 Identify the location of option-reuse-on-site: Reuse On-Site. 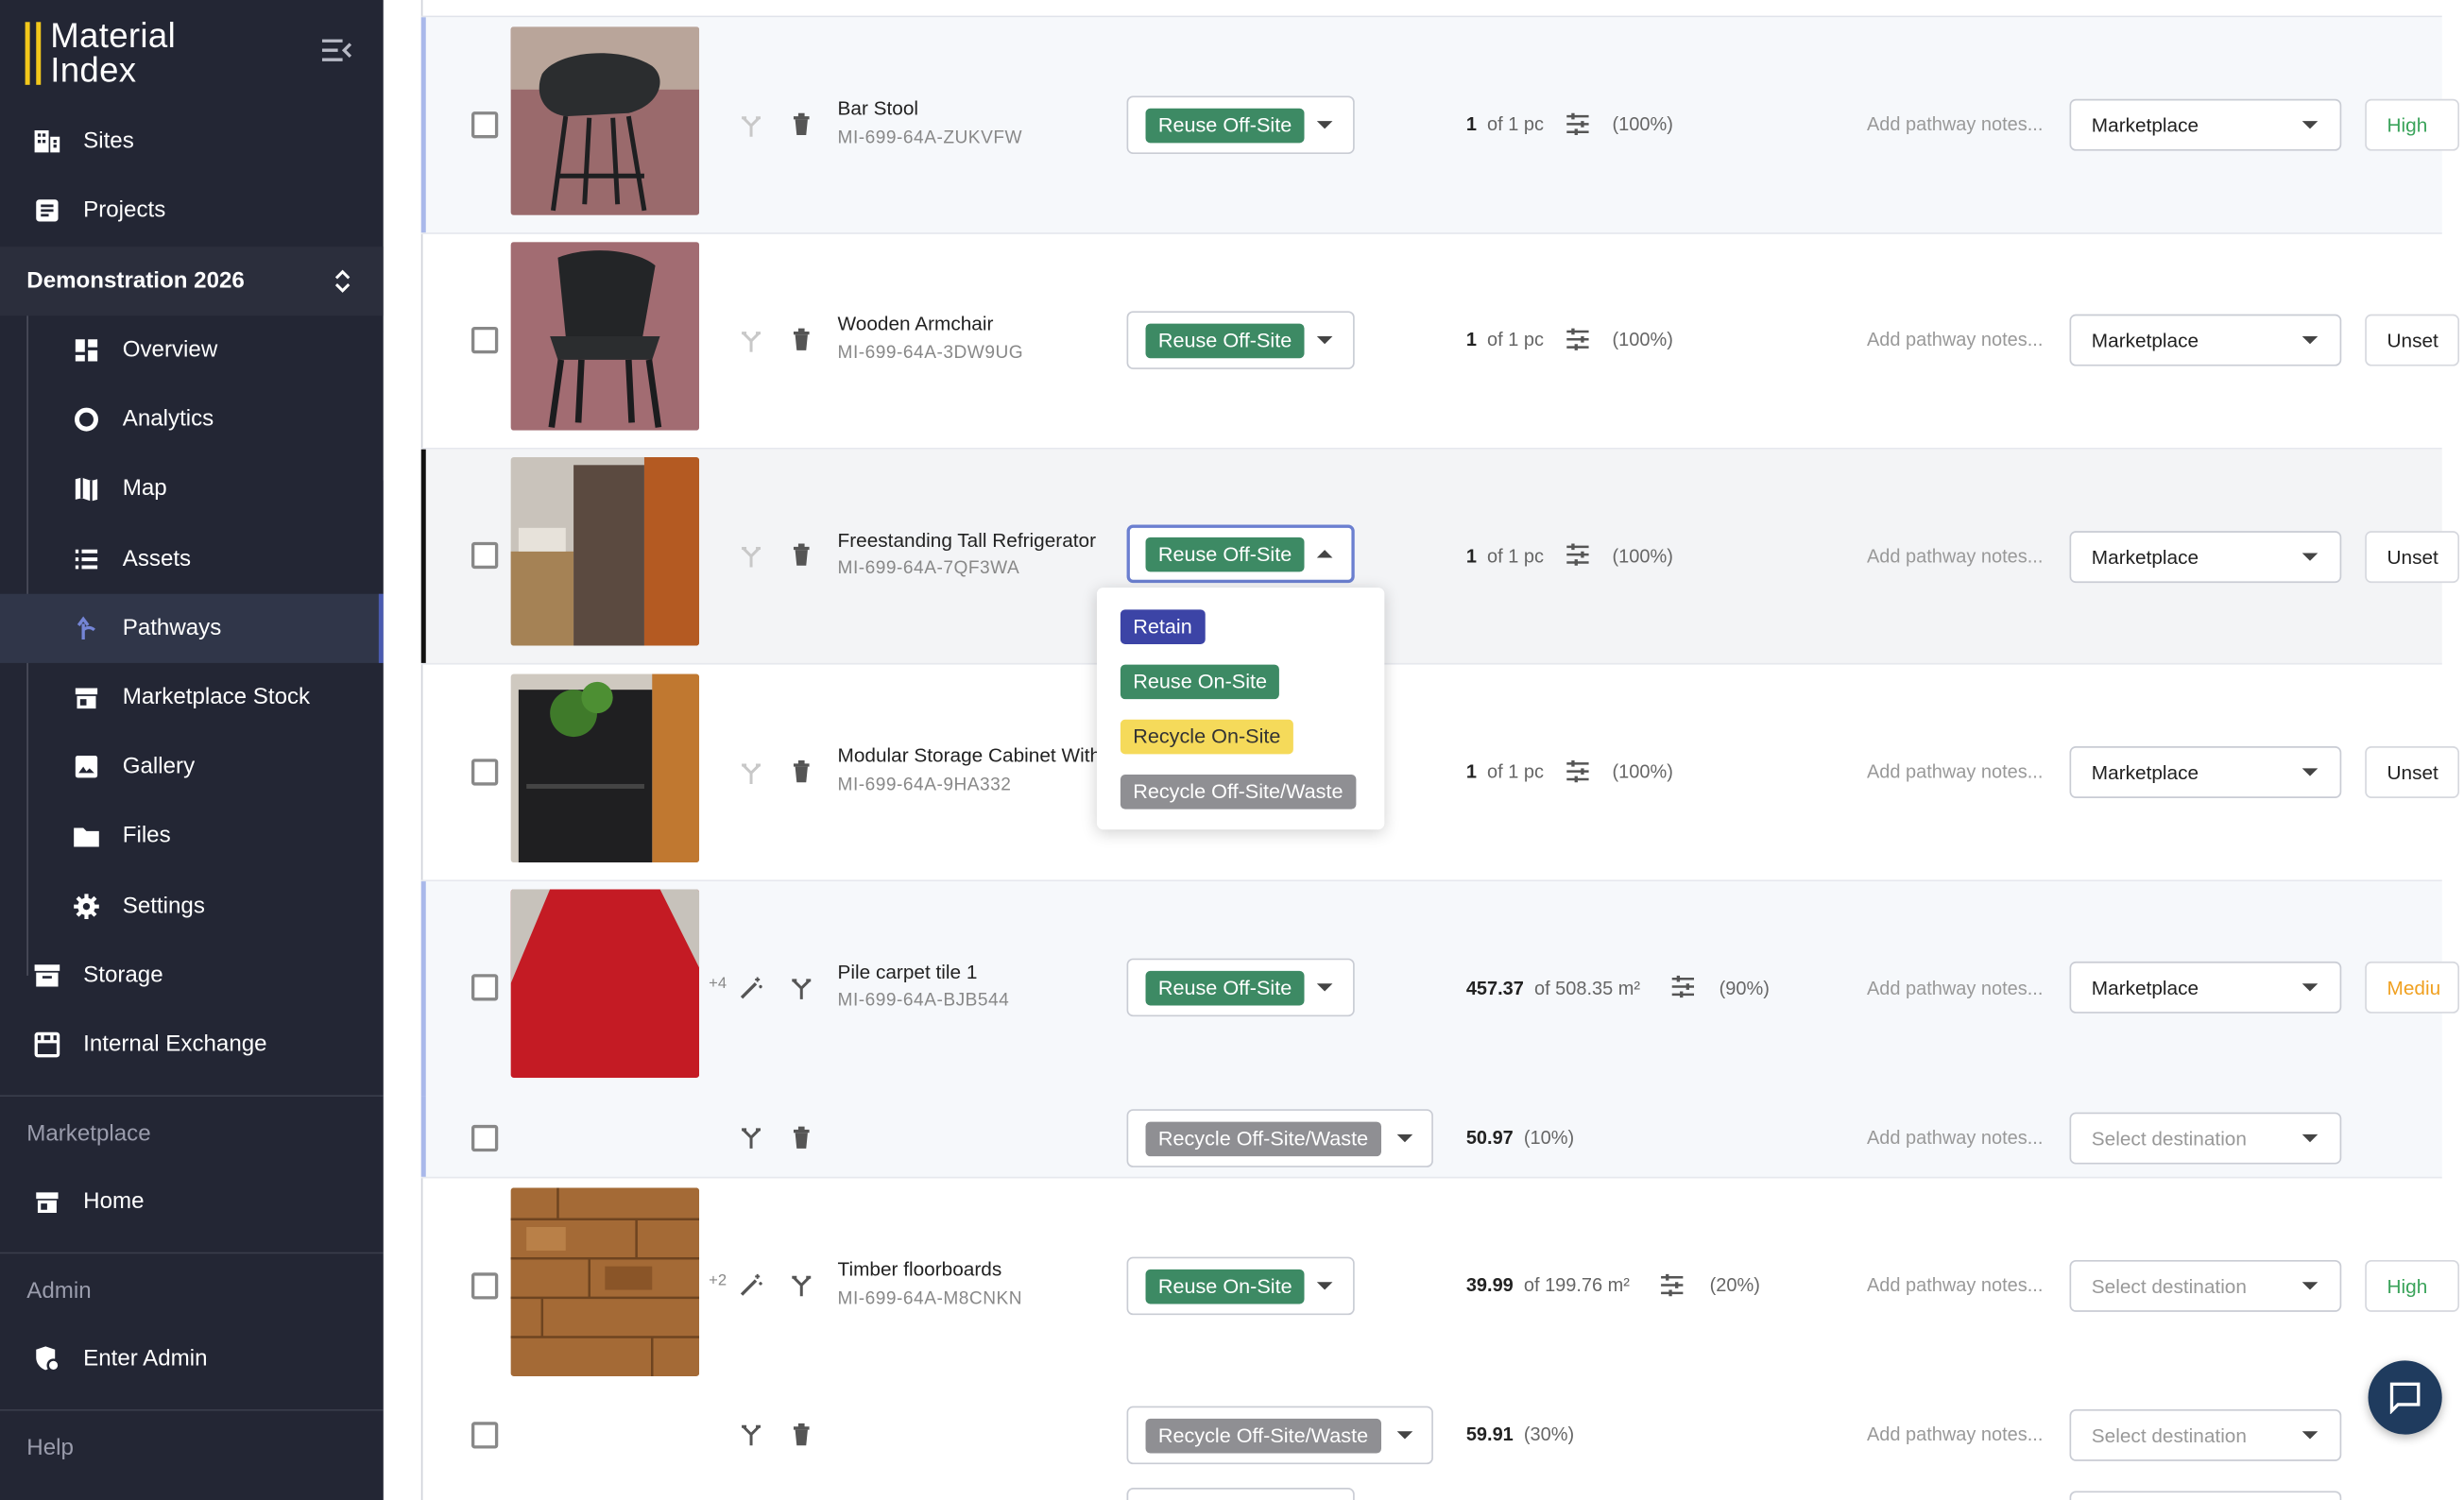
(1200, 682).